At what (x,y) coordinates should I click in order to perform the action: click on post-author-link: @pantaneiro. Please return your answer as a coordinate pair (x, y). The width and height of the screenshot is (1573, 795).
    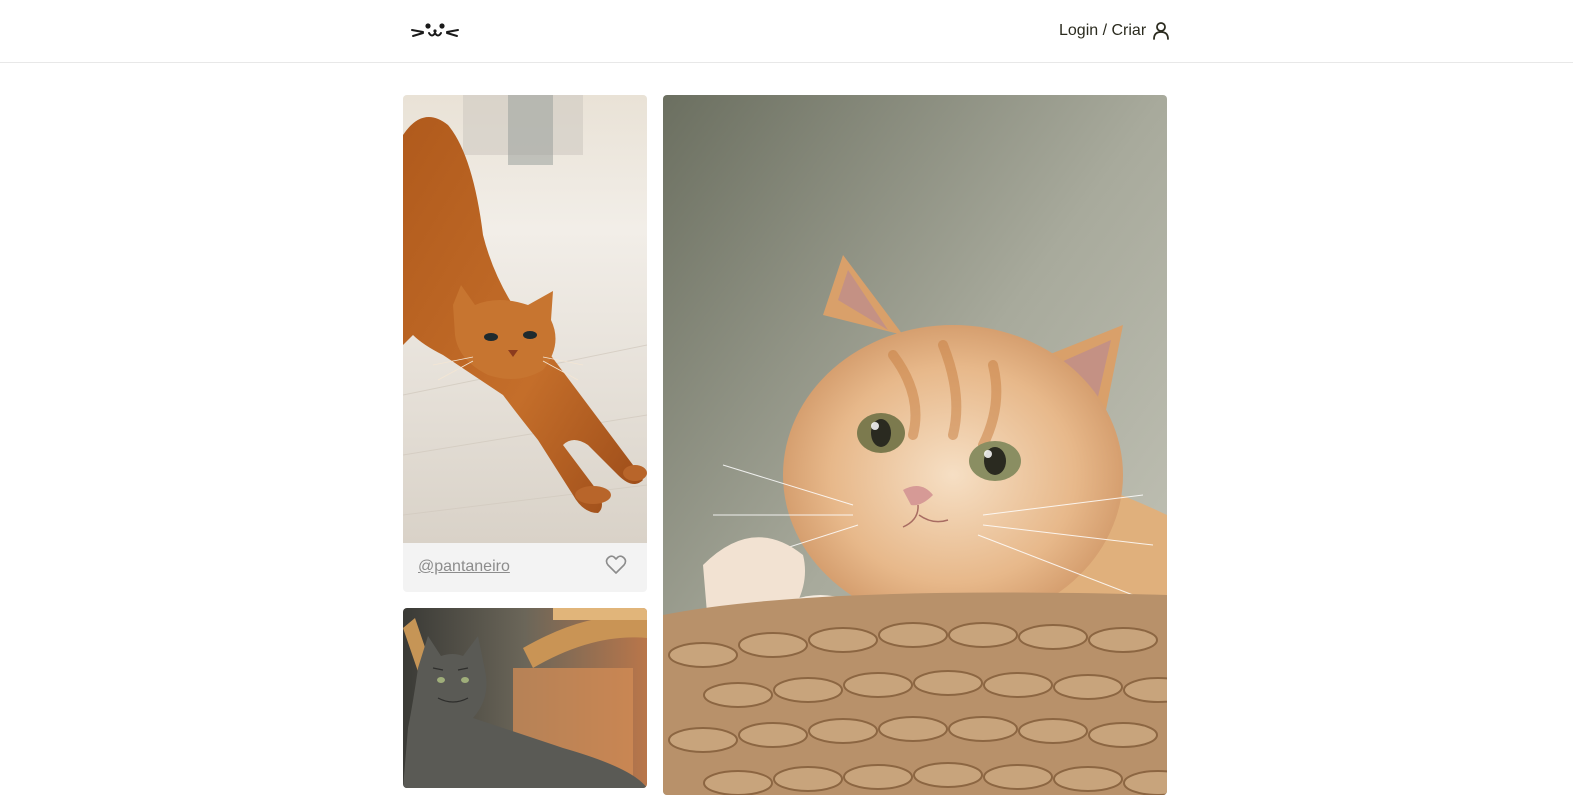
    Looking at the image, I should click on (464, 567).